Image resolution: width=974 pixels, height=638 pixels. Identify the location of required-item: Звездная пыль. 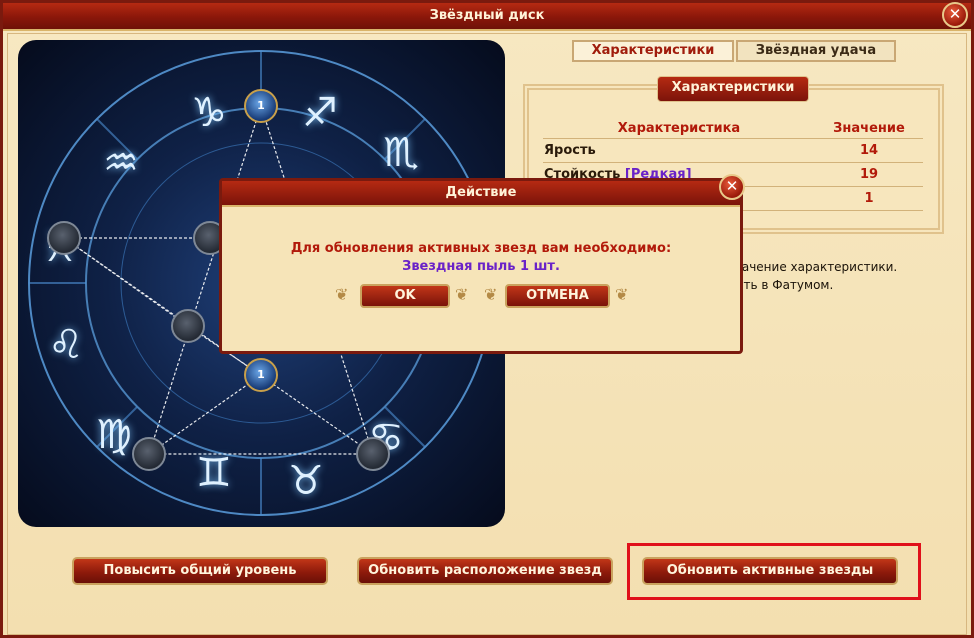
(459, 266).